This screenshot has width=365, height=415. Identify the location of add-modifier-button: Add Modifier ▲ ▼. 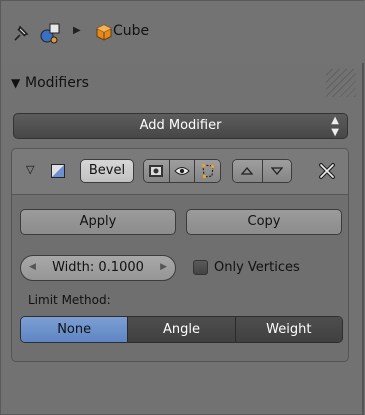
(180, 126).